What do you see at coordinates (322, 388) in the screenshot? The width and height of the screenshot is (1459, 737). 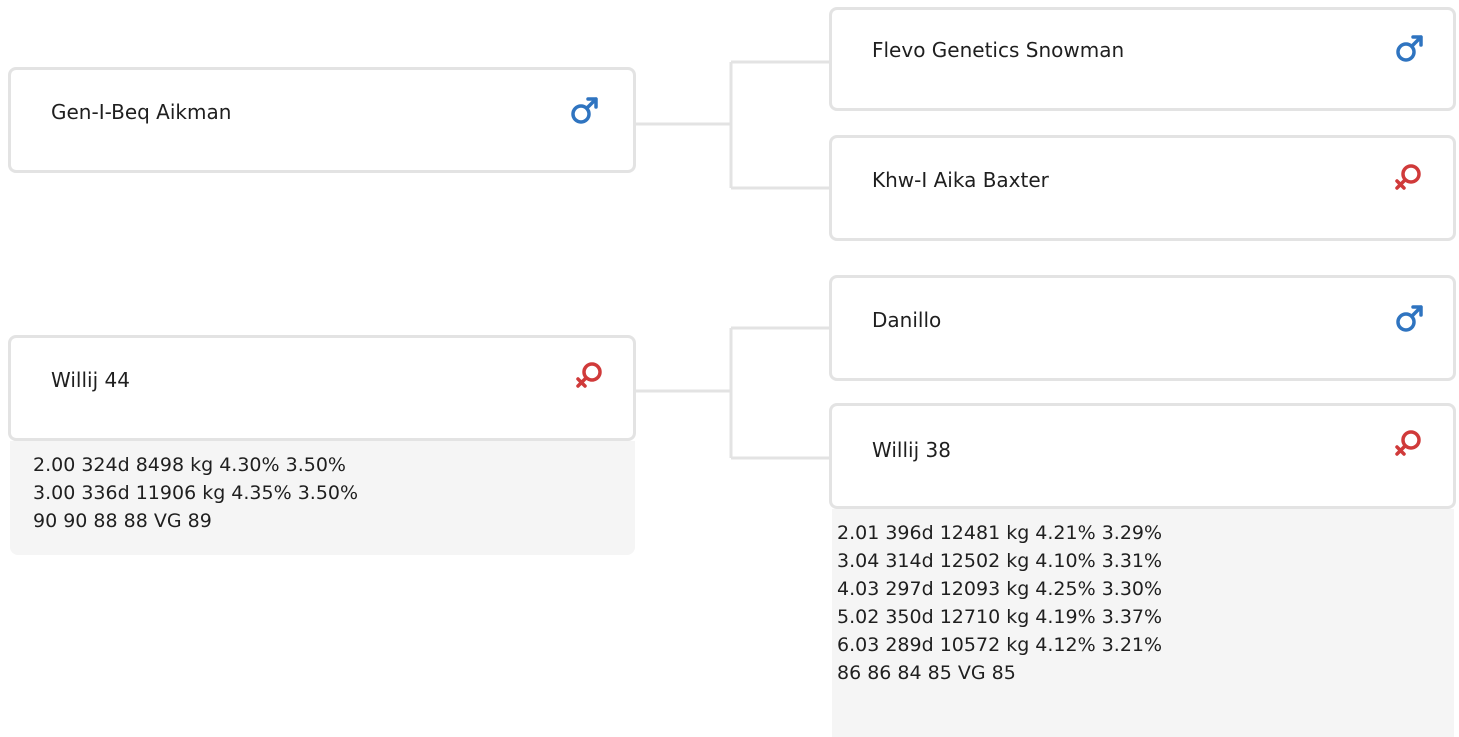 I see `dam-card: Willij 44` at bounding box center [322, 388].